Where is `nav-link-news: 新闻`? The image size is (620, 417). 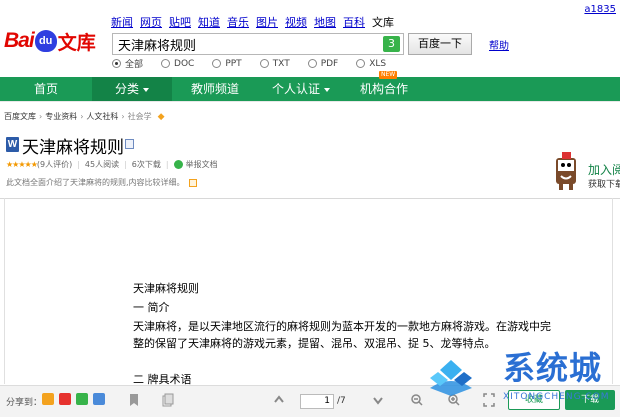 nav-link-news: 新闻 is located at coordinates (122, 22).